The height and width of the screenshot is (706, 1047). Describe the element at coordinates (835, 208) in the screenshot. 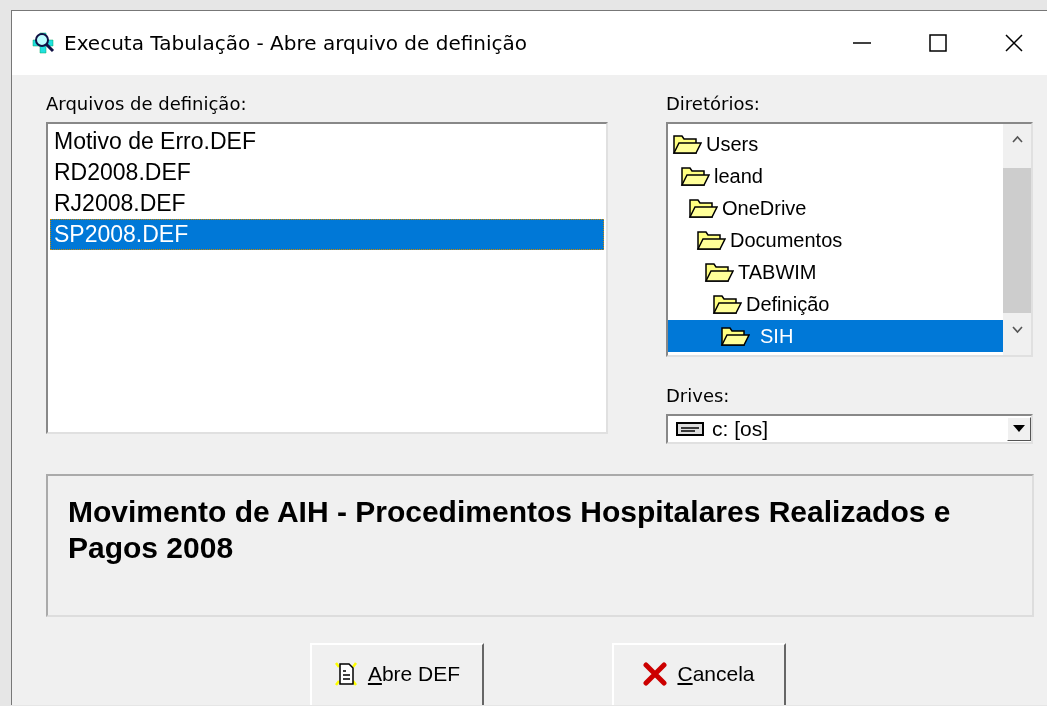

I see `folder-item: OneDrive` at that location.